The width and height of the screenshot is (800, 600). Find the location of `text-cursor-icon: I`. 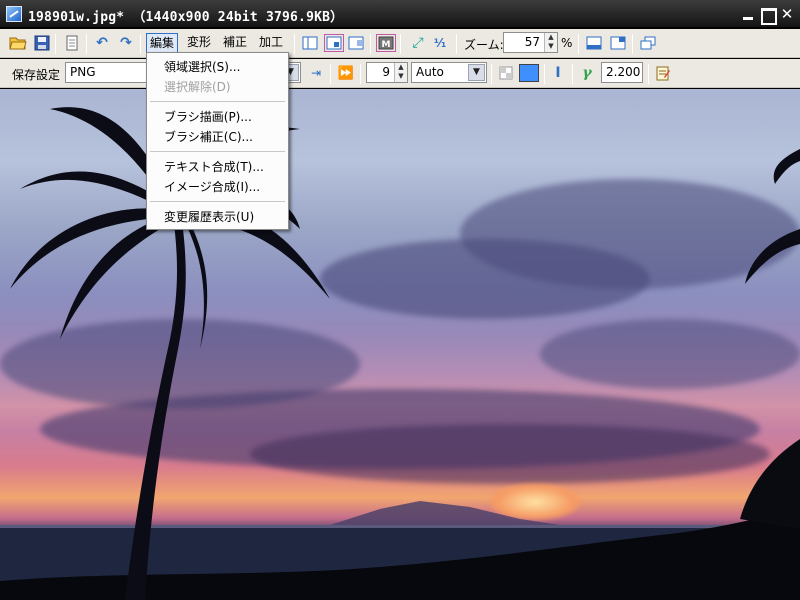

text-cursor-icon: I is located at coordinates (558, 73).